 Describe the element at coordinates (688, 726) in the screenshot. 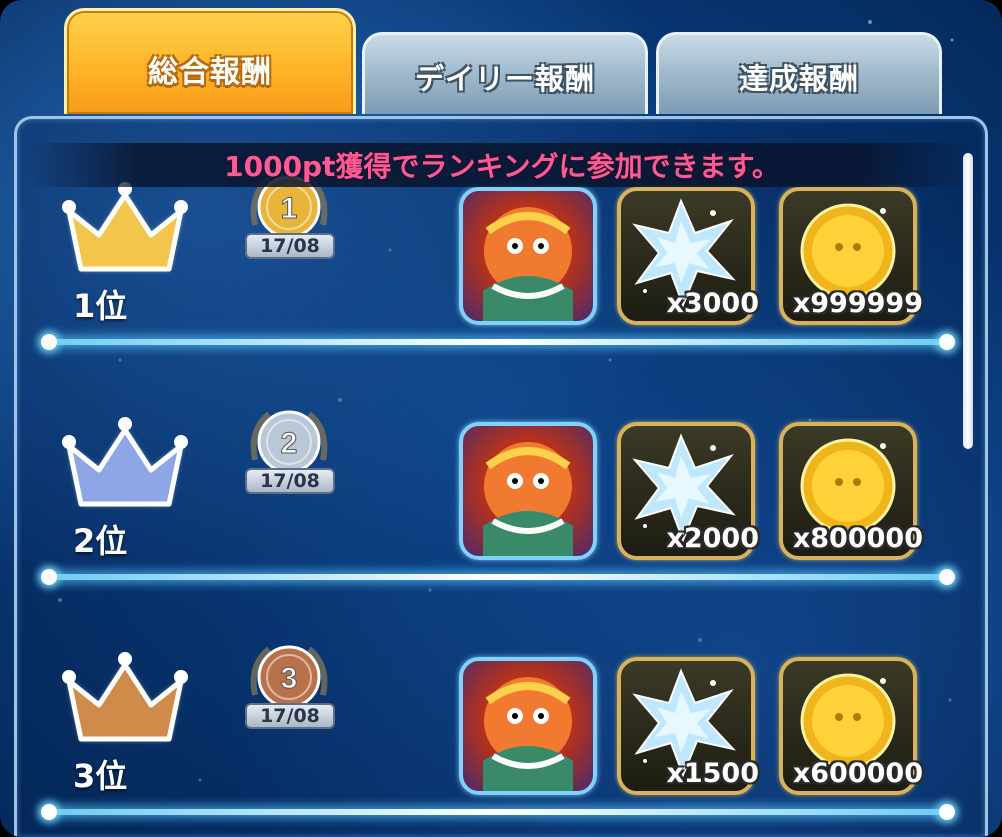

I see `reward-item-gem: x1500` at that location.